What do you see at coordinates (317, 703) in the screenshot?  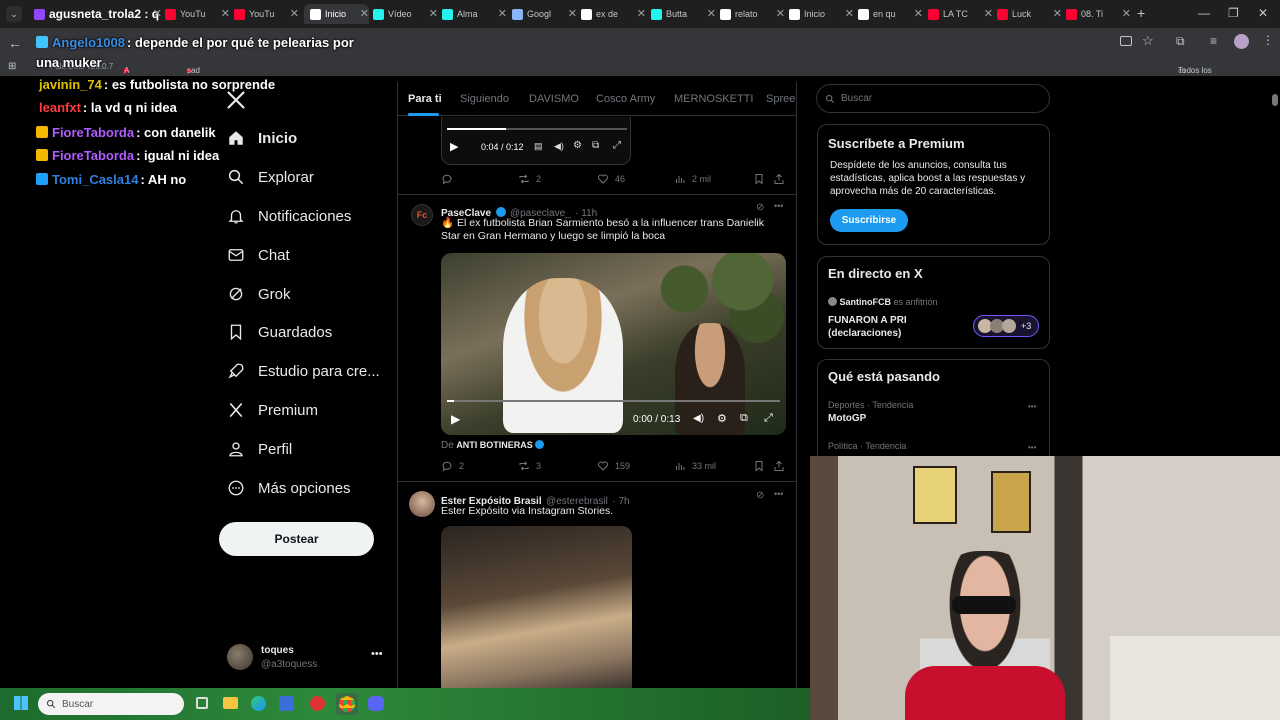 I see `app-icon` at bounding box center [317, 703].